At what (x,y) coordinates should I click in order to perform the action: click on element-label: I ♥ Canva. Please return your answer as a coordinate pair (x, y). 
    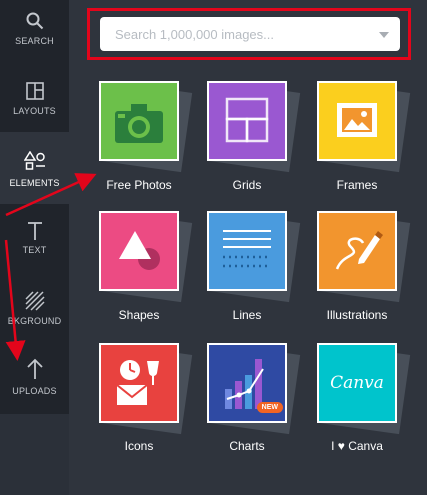
    Looking at the image, I should click on (357, 446).